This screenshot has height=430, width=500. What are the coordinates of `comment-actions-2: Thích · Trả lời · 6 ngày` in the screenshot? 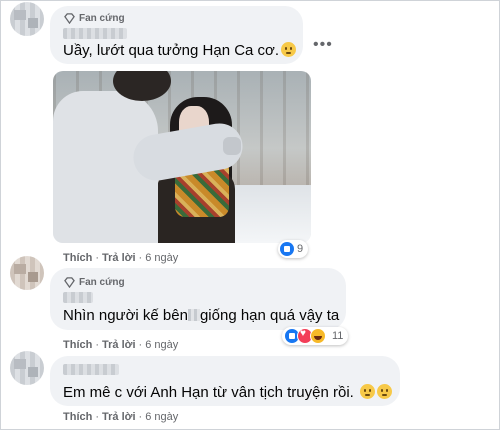 It's located at (121, 345).